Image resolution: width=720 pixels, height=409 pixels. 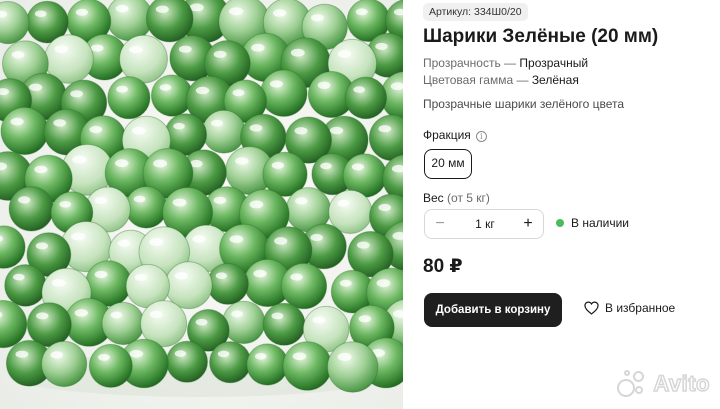 I want to click on quantity-value: 1 кг, so click(x=485, y=224).